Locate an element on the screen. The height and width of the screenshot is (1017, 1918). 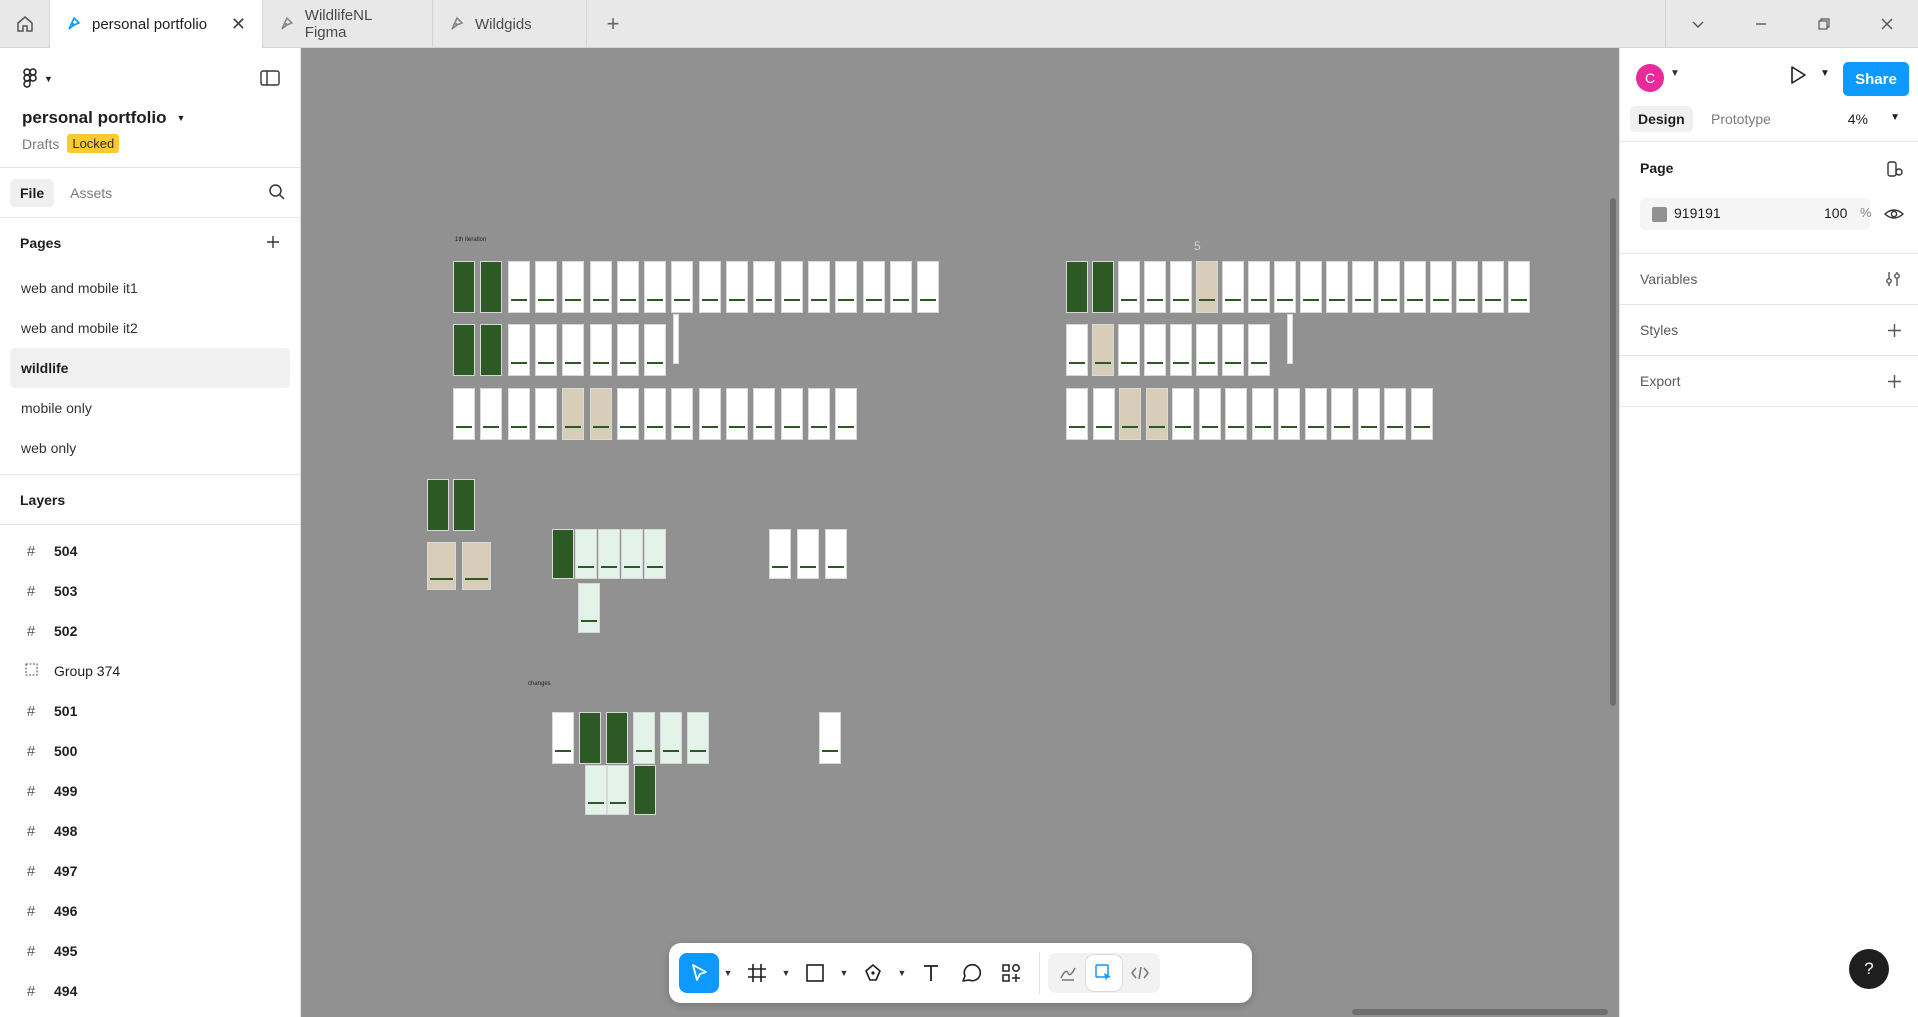
layer-row: #501 is located at coordinates (150, 711).